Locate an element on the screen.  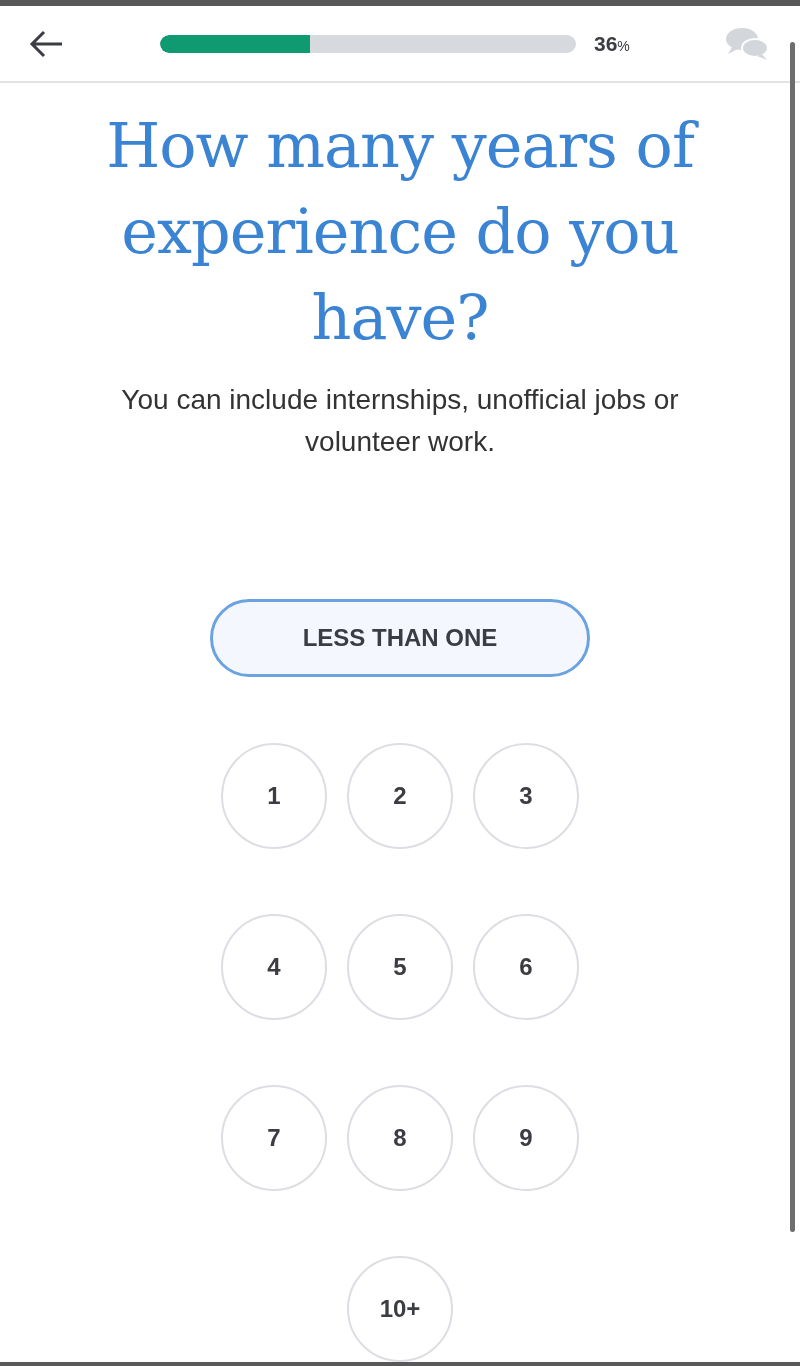
answer-option: 8 is located at coordinates (400, 1138).